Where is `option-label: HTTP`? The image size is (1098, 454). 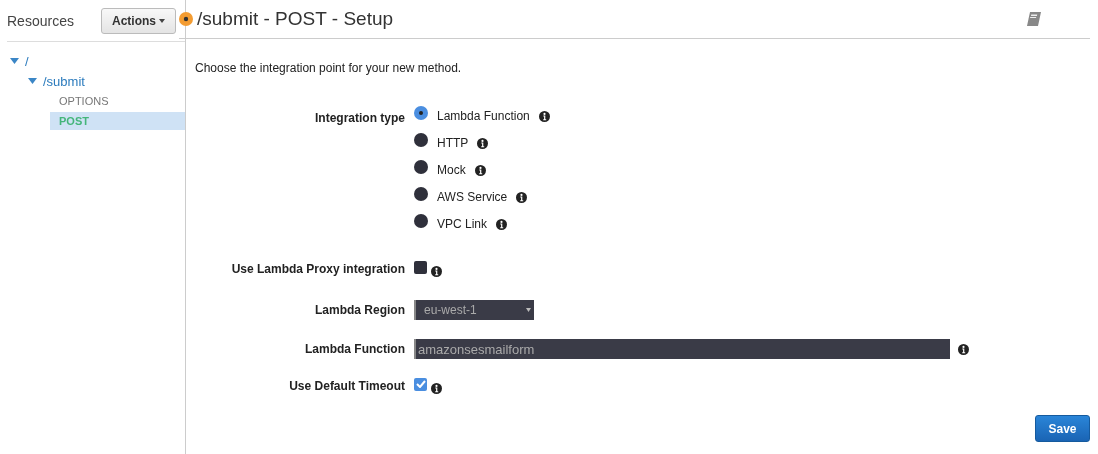 option-label: HTTP is located at coordinates (453, 143).